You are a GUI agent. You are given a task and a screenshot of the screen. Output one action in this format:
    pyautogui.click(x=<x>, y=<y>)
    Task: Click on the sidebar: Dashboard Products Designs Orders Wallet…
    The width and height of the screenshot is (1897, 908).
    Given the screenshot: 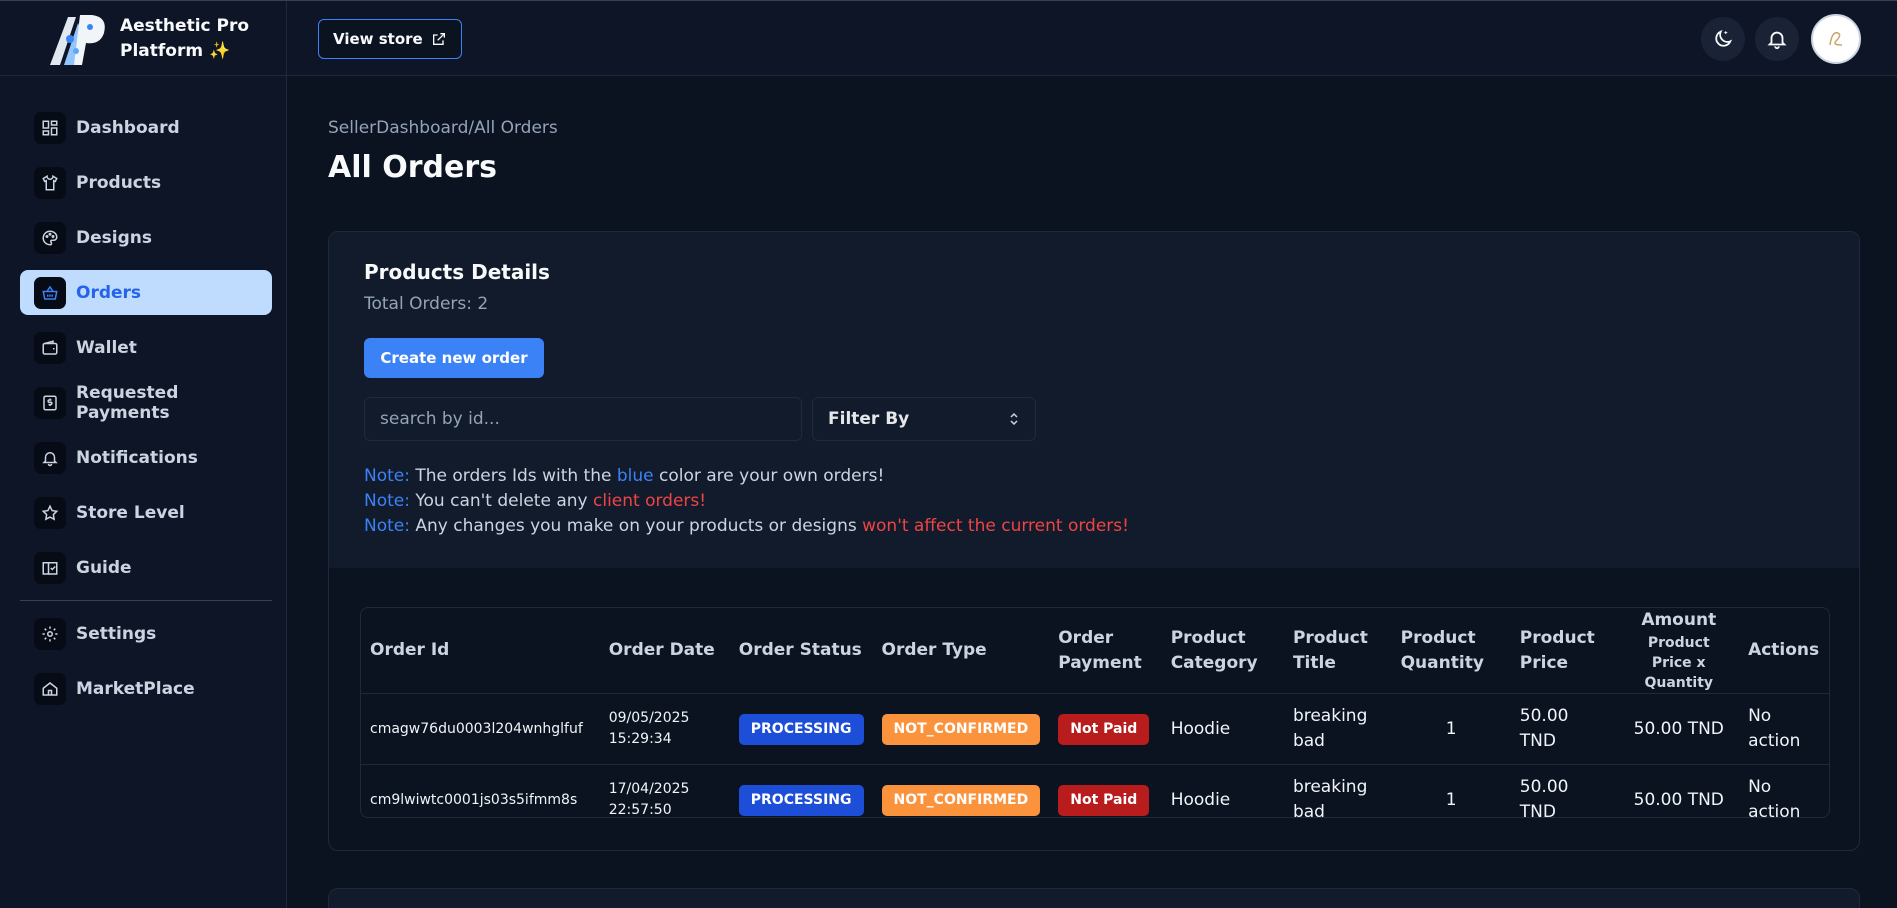 What is the action you would take?
    pyautogui.click(x=143, y=492)
    